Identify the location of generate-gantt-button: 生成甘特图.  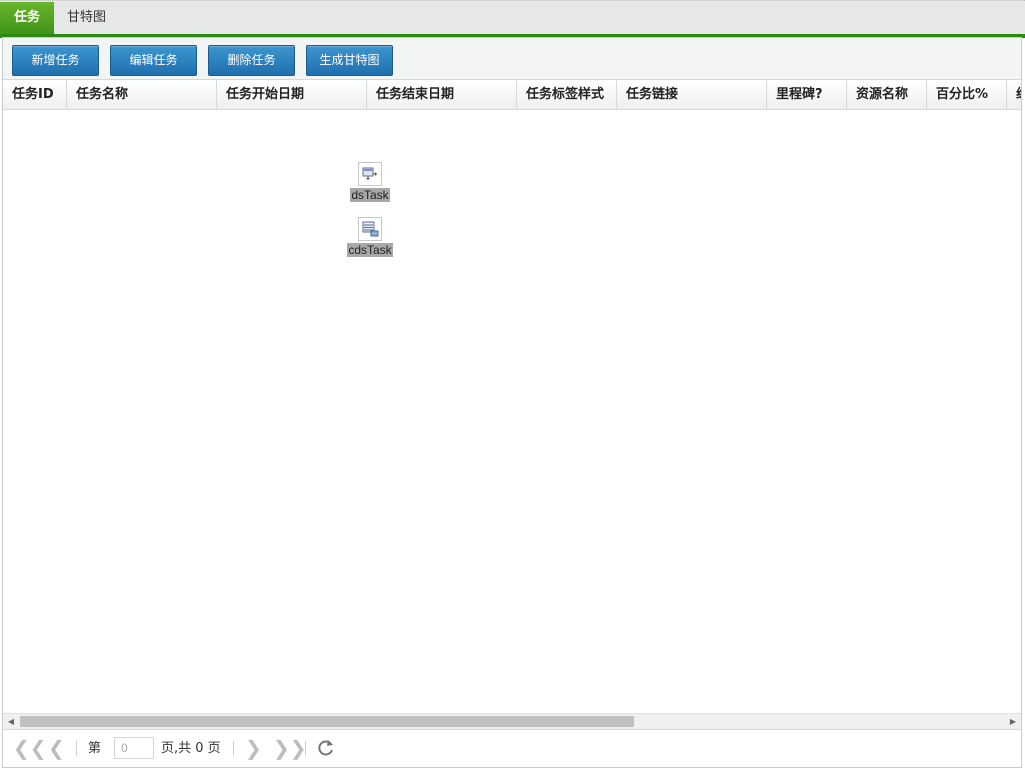
(349, 60).